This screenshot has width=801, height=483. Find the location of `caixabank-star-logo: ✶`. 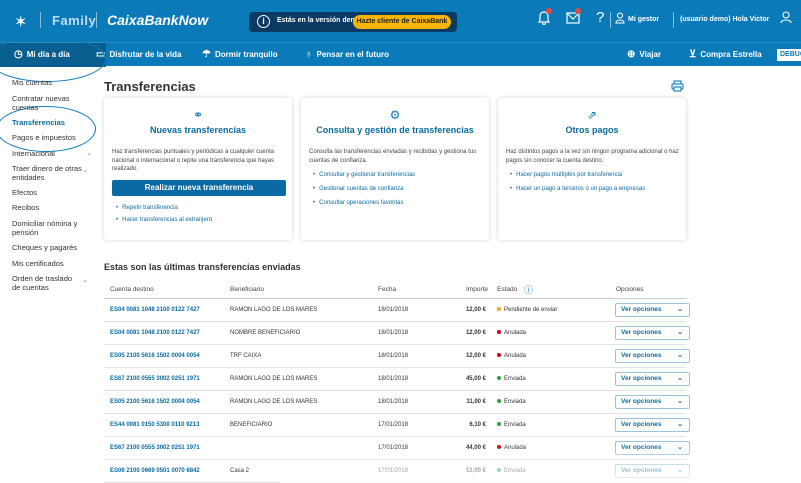

caixabank-star-logo: ✶ is located at coordinates (20, 22).